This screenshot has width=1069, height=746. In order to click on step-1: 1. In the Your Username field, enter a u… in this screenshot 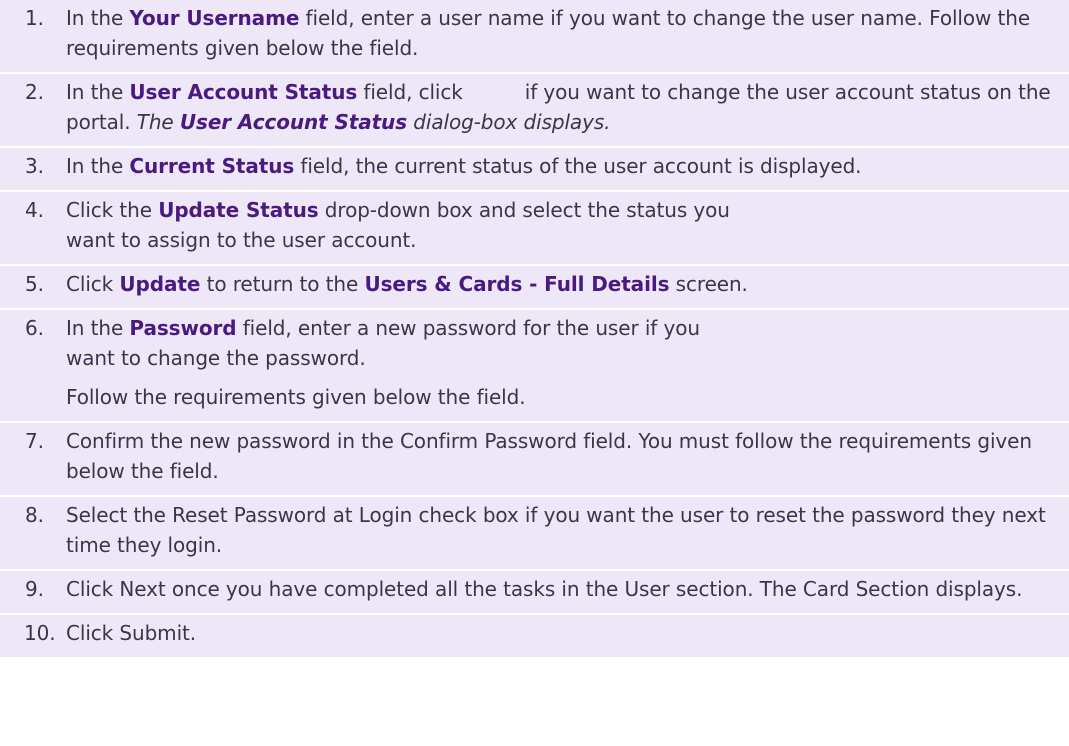, I will do `click(534, 37)`.